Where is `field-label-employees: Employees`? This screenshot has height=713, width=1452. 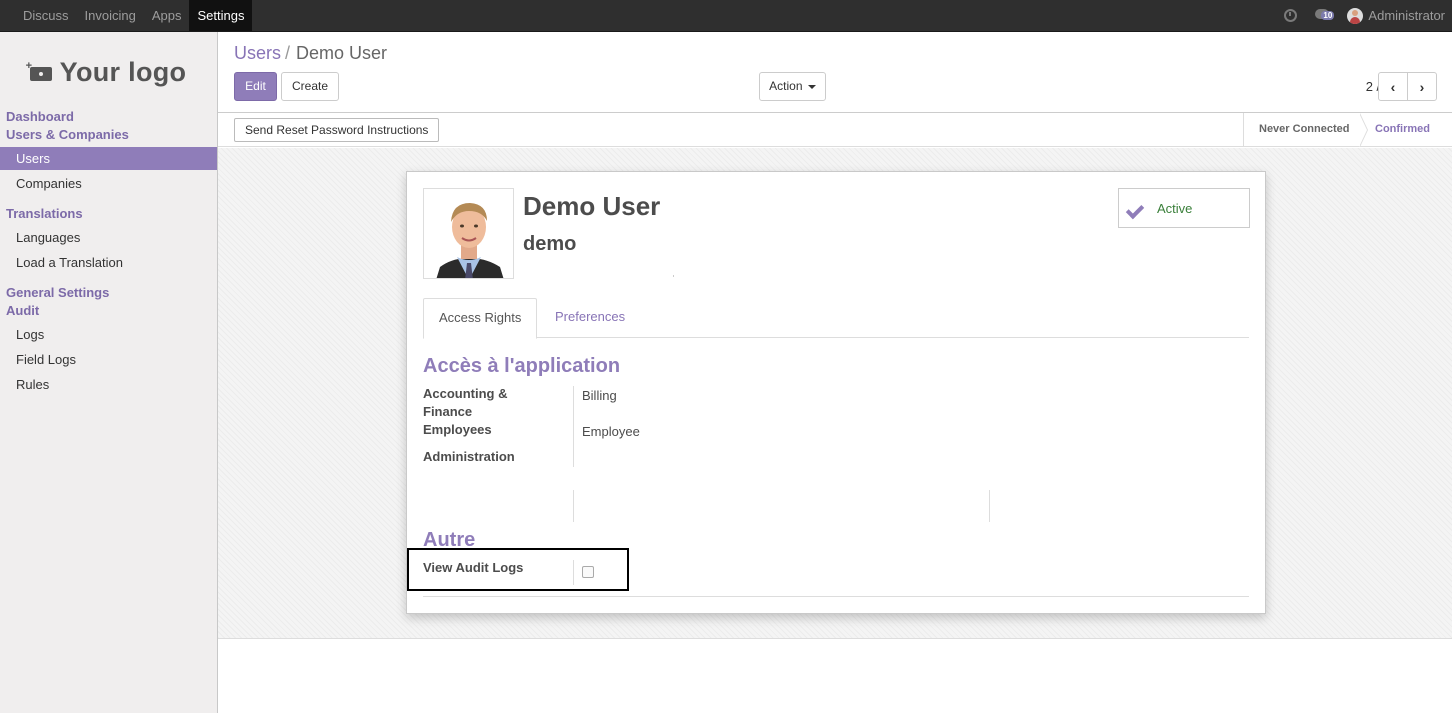
field-label-employees: Employees is located at coordinates (457, 429).